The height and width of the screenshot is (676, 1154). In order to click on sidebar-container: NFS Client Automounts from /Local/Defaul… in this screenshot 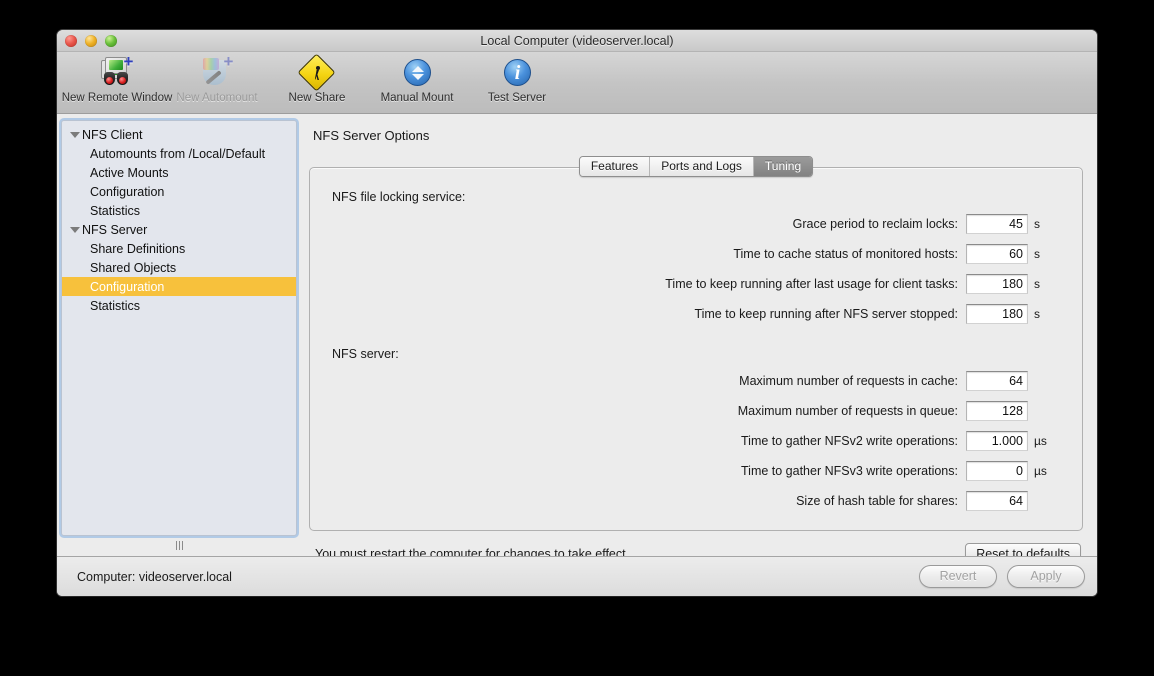, I will do `click(179, 335)`.